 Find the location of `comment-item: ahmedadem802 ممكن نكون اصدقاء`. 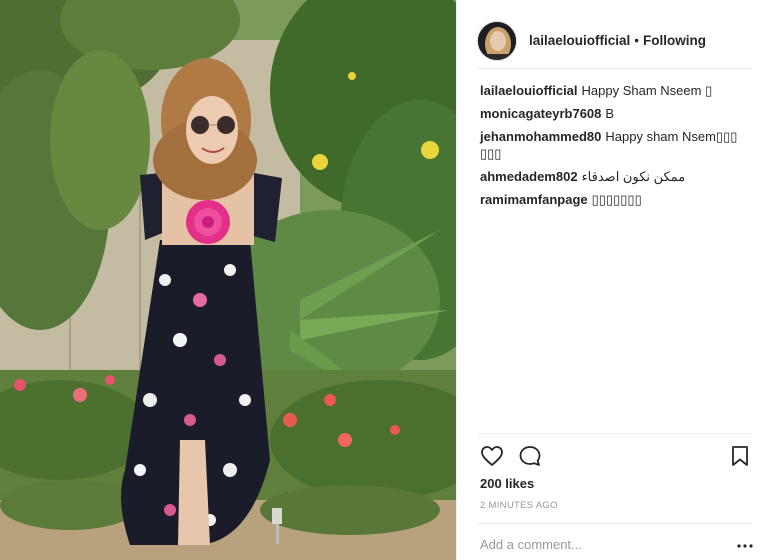

comment-item: ahmedadem802 ممكن نكون اصدقاء is located at coordinates (616, 176).